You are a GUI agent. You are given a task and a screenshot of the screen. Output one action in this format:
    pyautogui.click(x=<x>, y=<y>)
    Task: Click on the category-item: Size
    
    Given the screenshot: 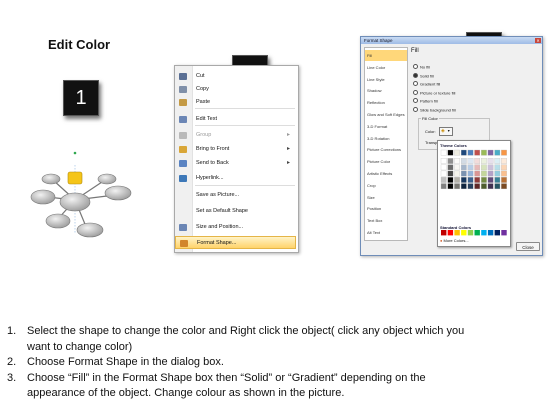 What is the action you would take?
    pyautogui.click(x=386, y=197)
    